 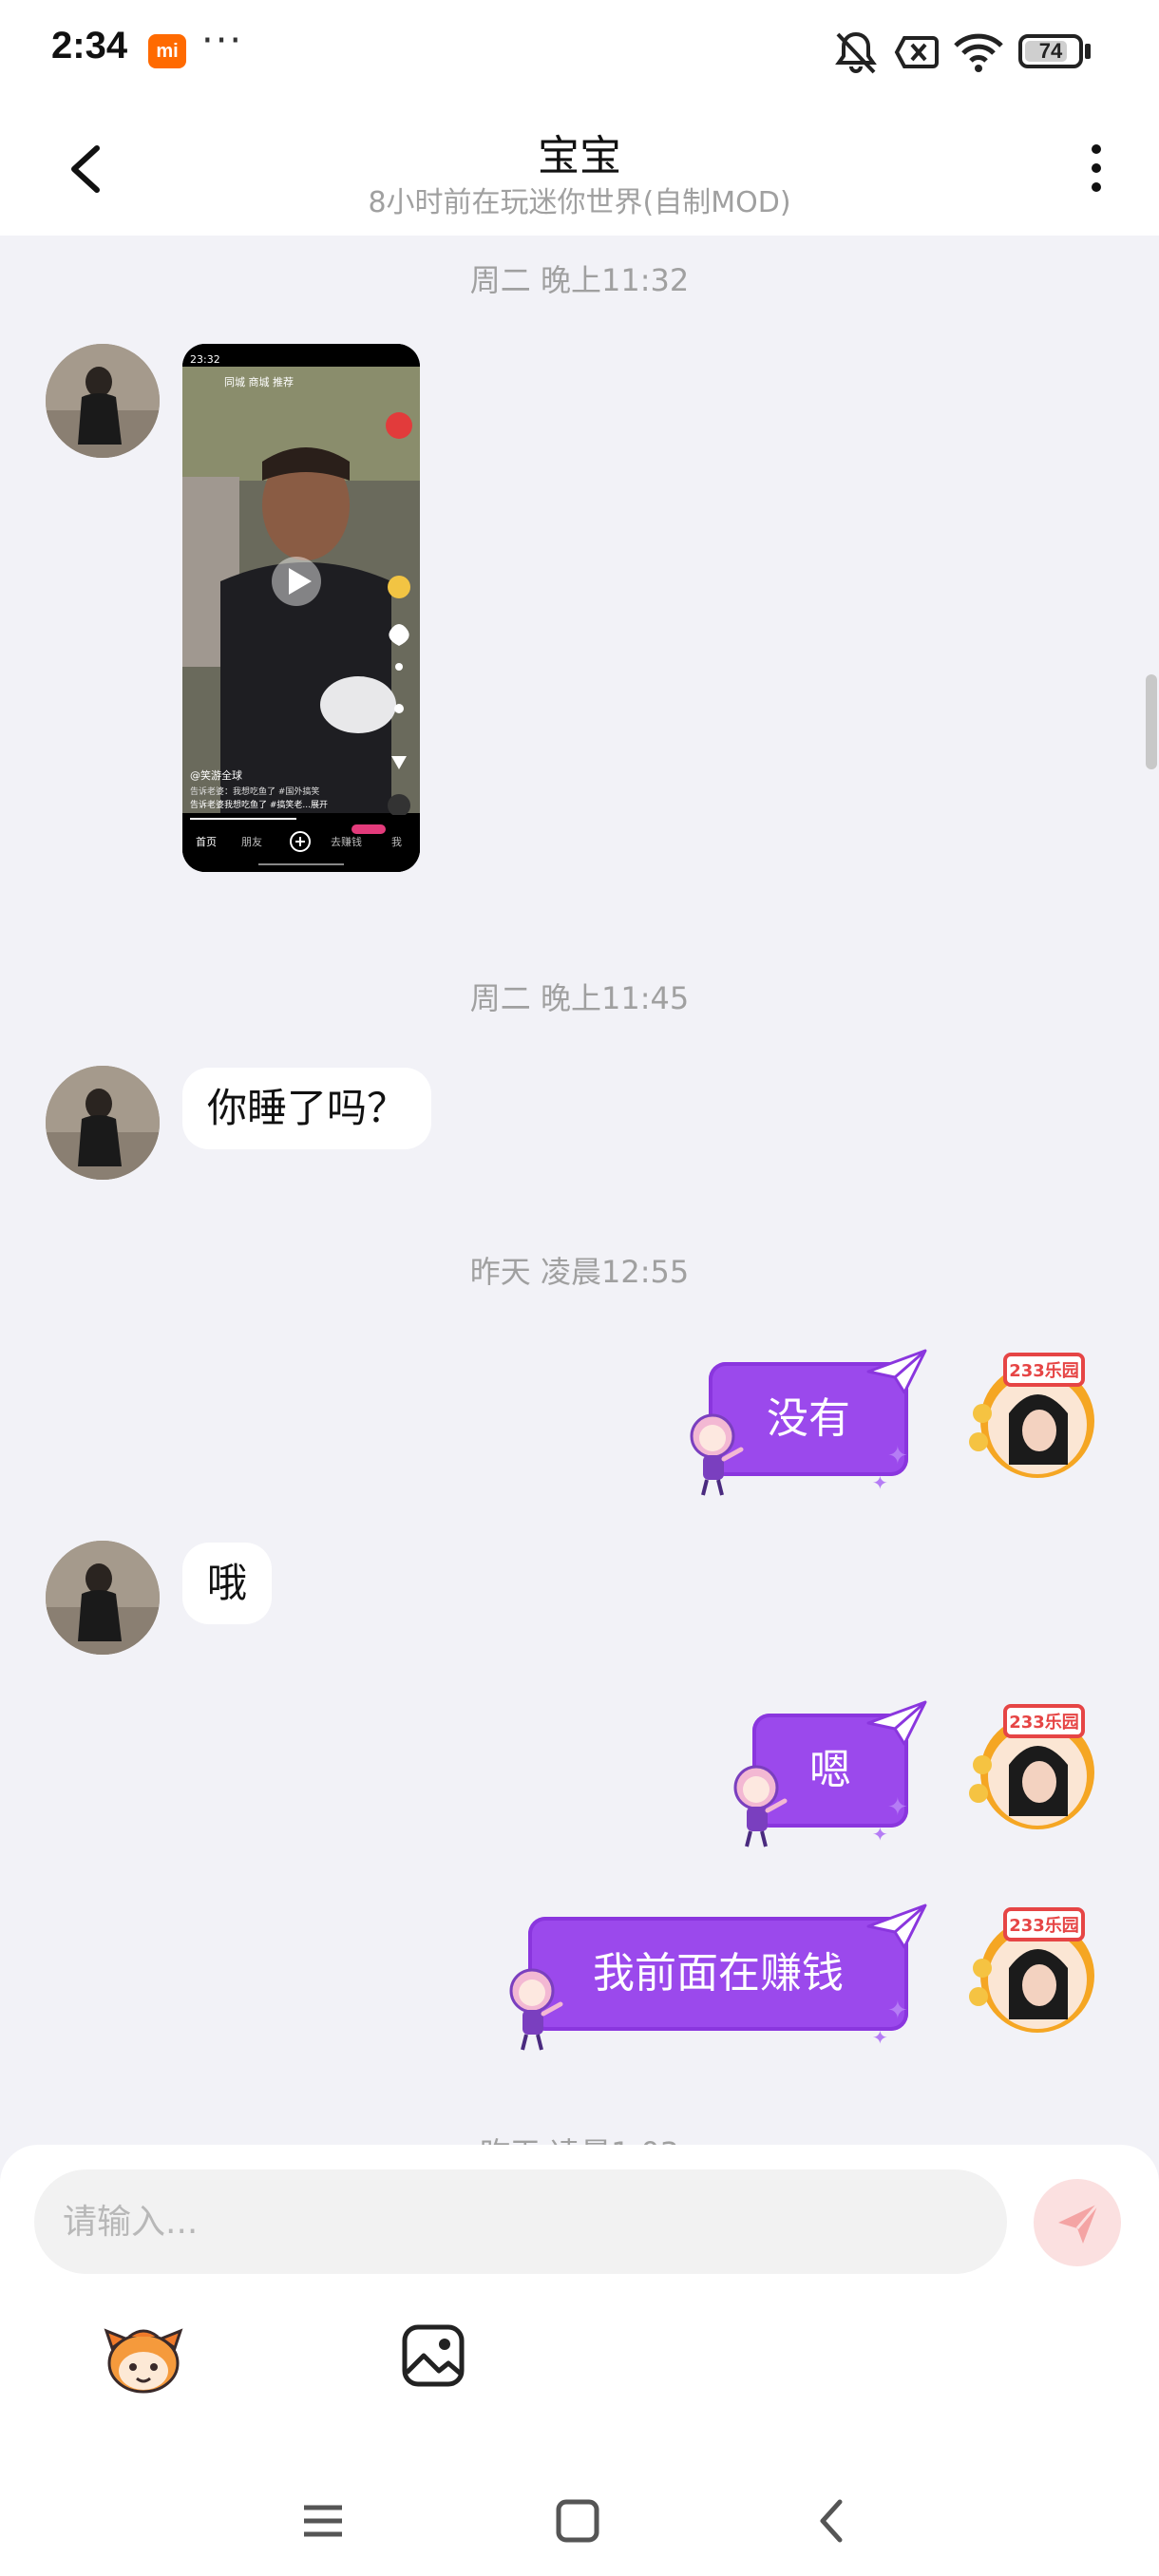 What do you see at coordinates (433, 2355) in the screenshot?
I see `image-icon` at bounding box center [433, 2355].